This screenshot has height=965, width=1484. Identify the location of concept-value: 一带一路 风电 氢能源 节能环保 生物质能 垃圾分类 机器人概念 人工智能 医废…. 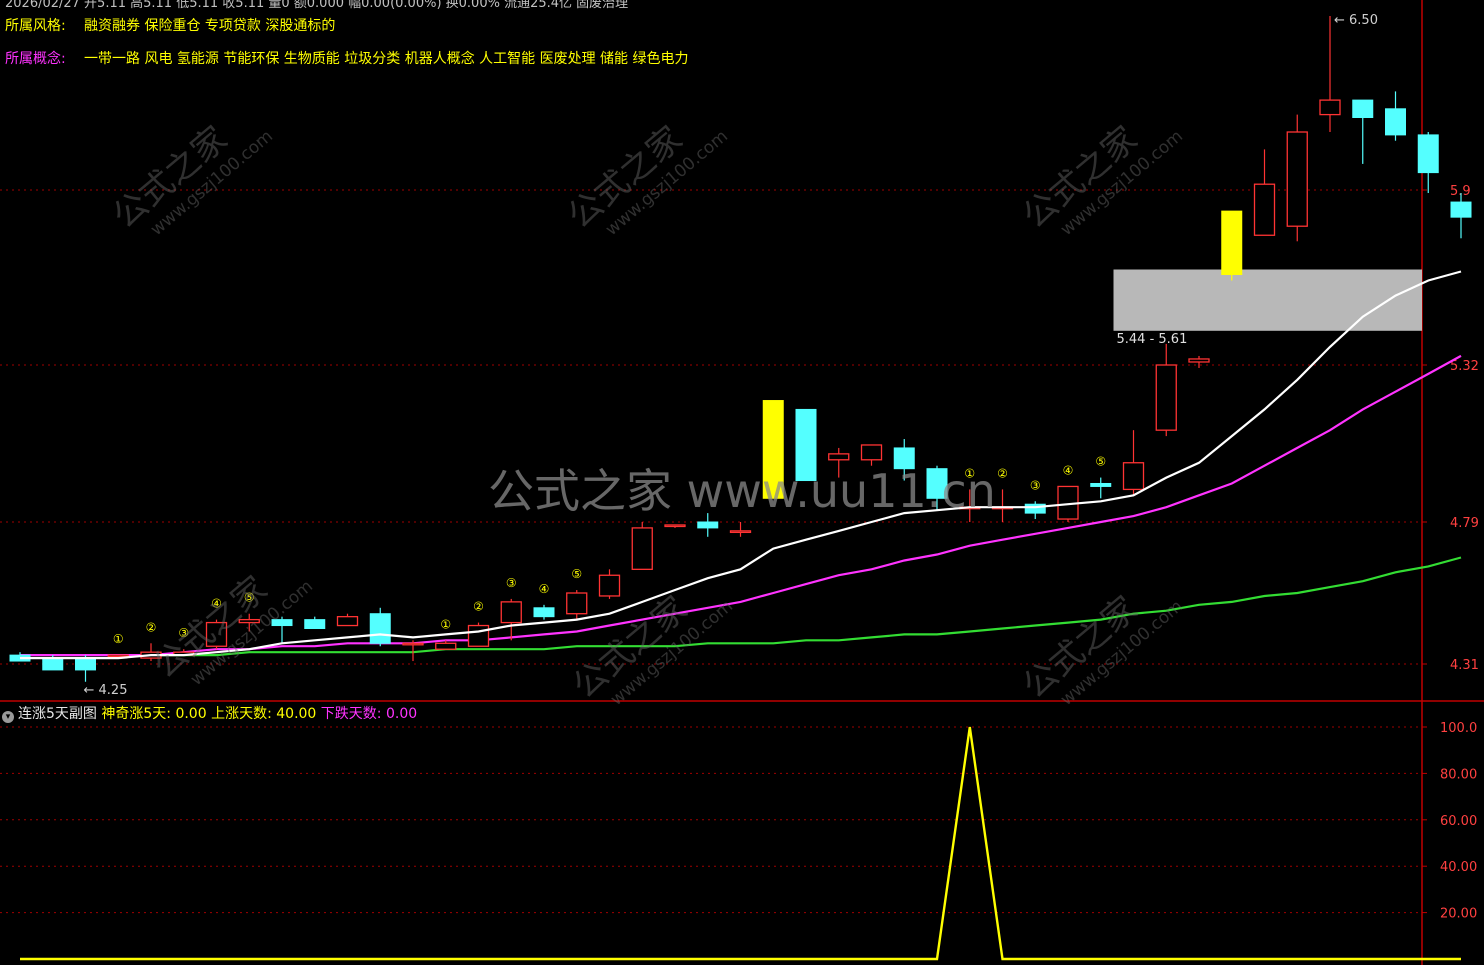
(386, 59).